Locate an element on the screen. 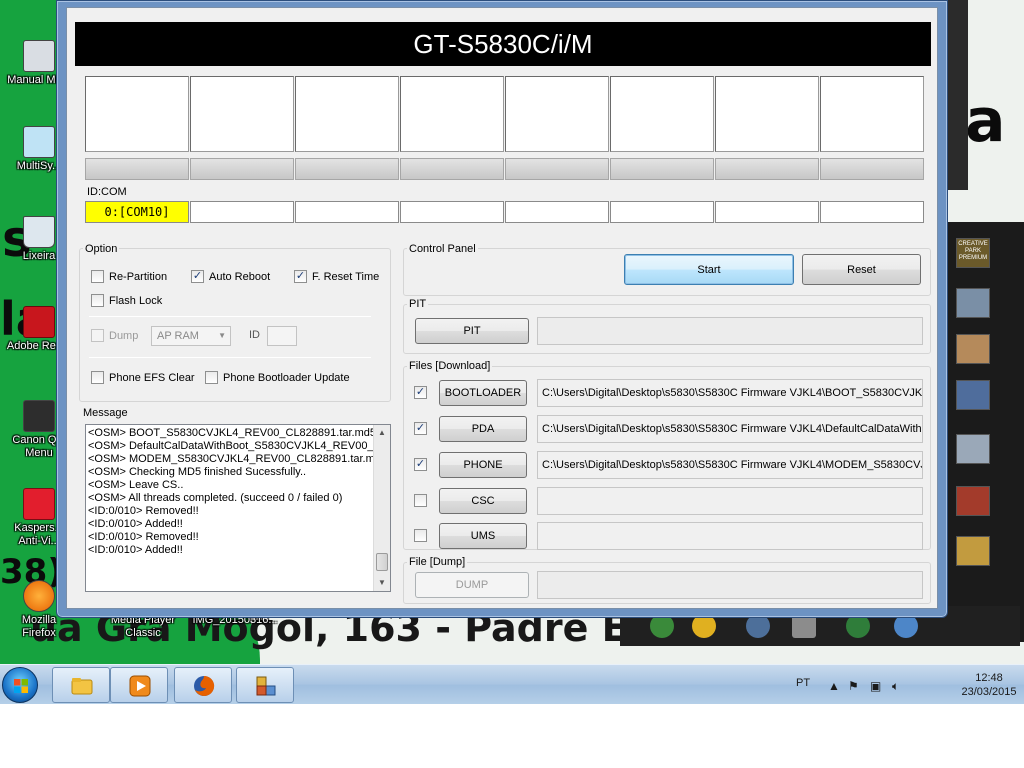 The width and height of the screenshot is (1024, 768). canon-icon is located at coordinates (39, 416).